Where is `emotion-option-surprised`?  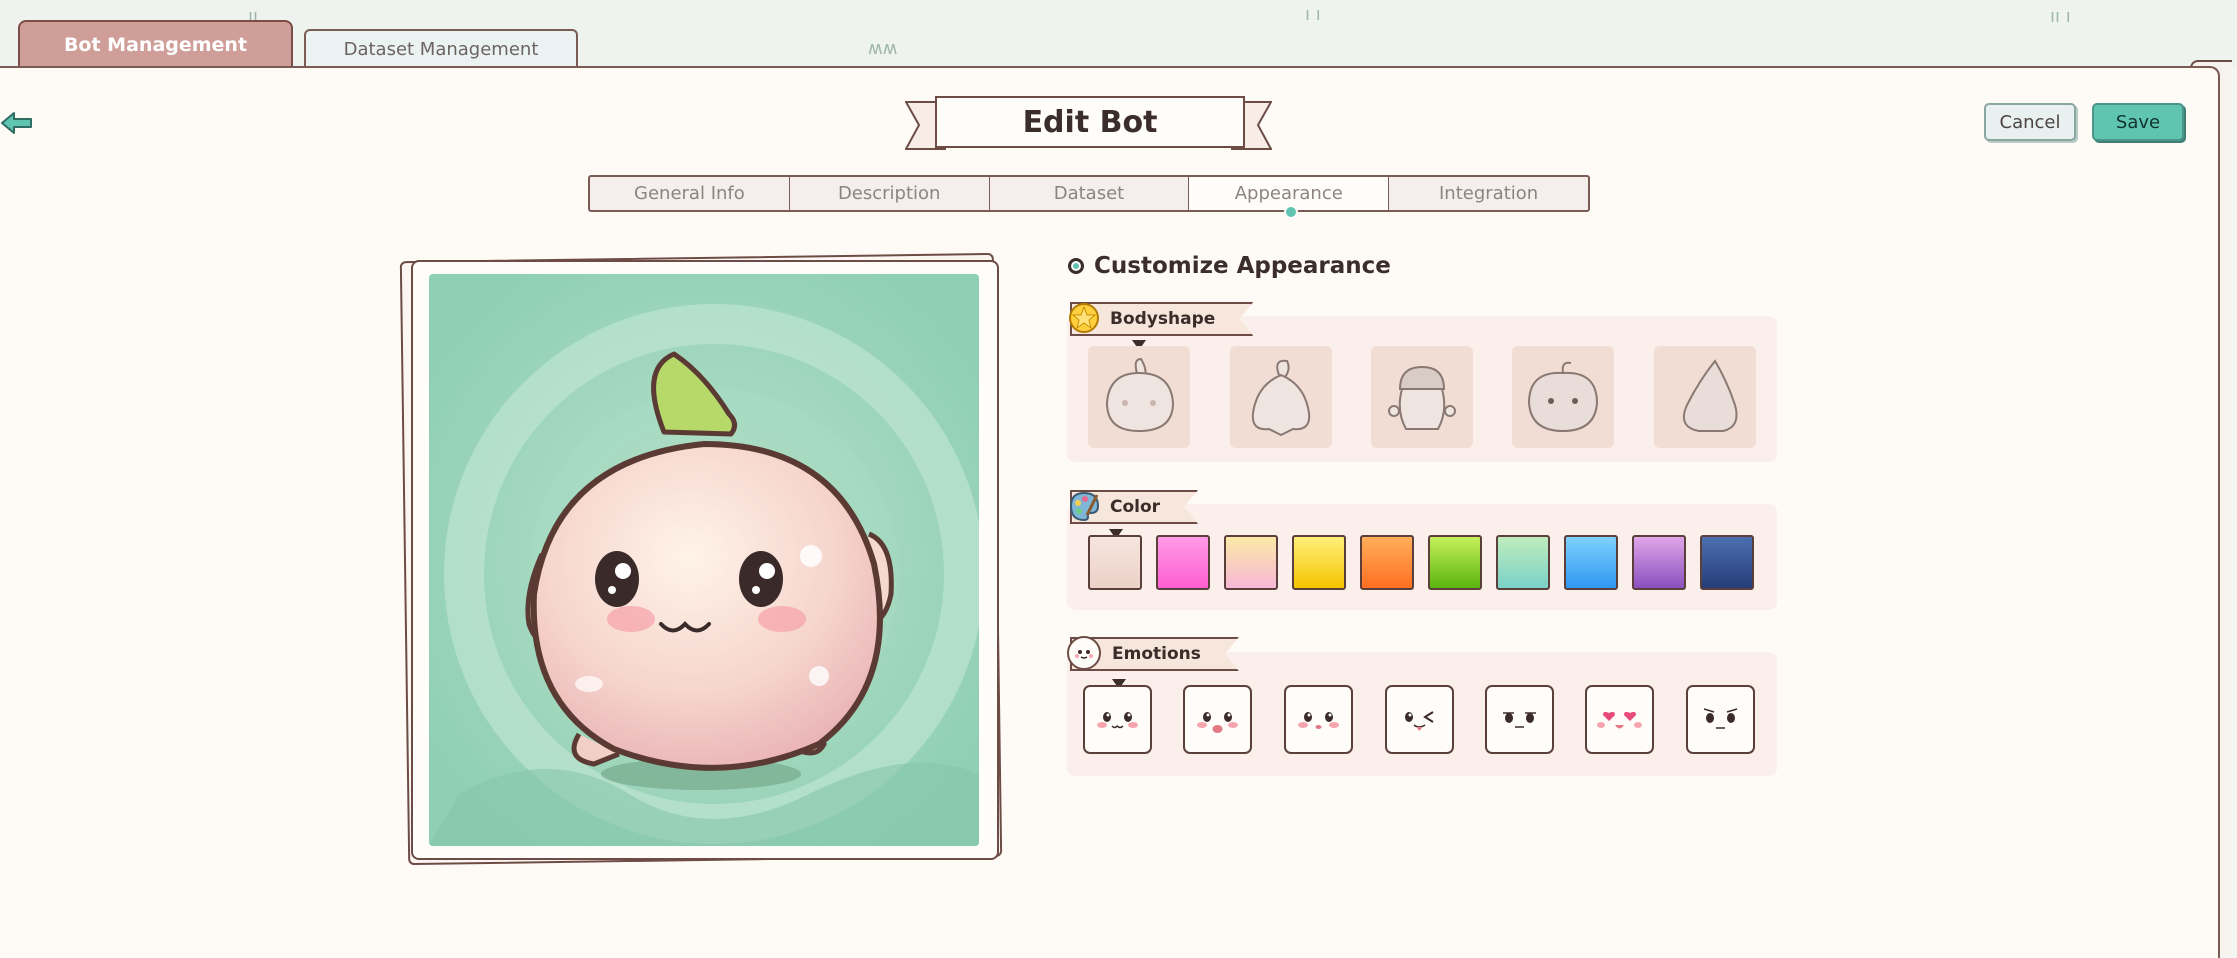 emotion-option-surprised is located at coordinates (1217, 719).